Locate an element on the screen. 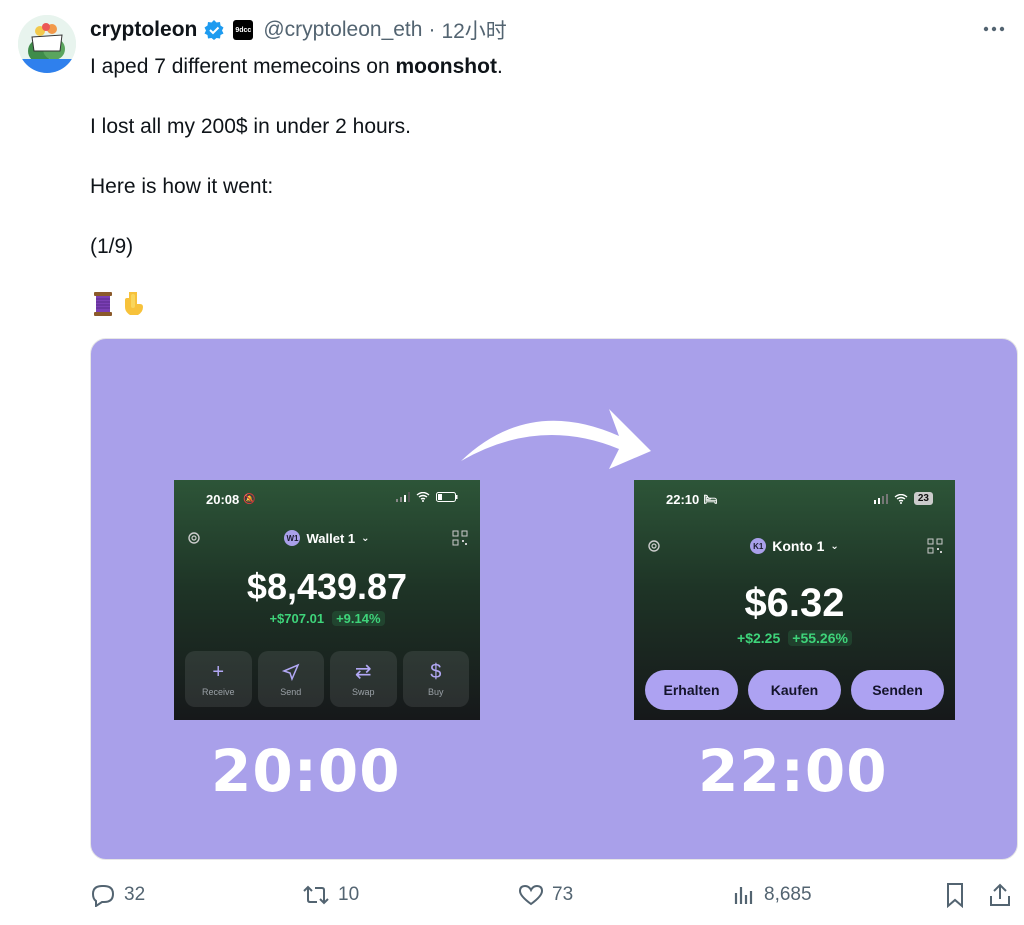 The image size is (1024, 925). clock-label-after: 22:00 is located at coordinates (793, 771).